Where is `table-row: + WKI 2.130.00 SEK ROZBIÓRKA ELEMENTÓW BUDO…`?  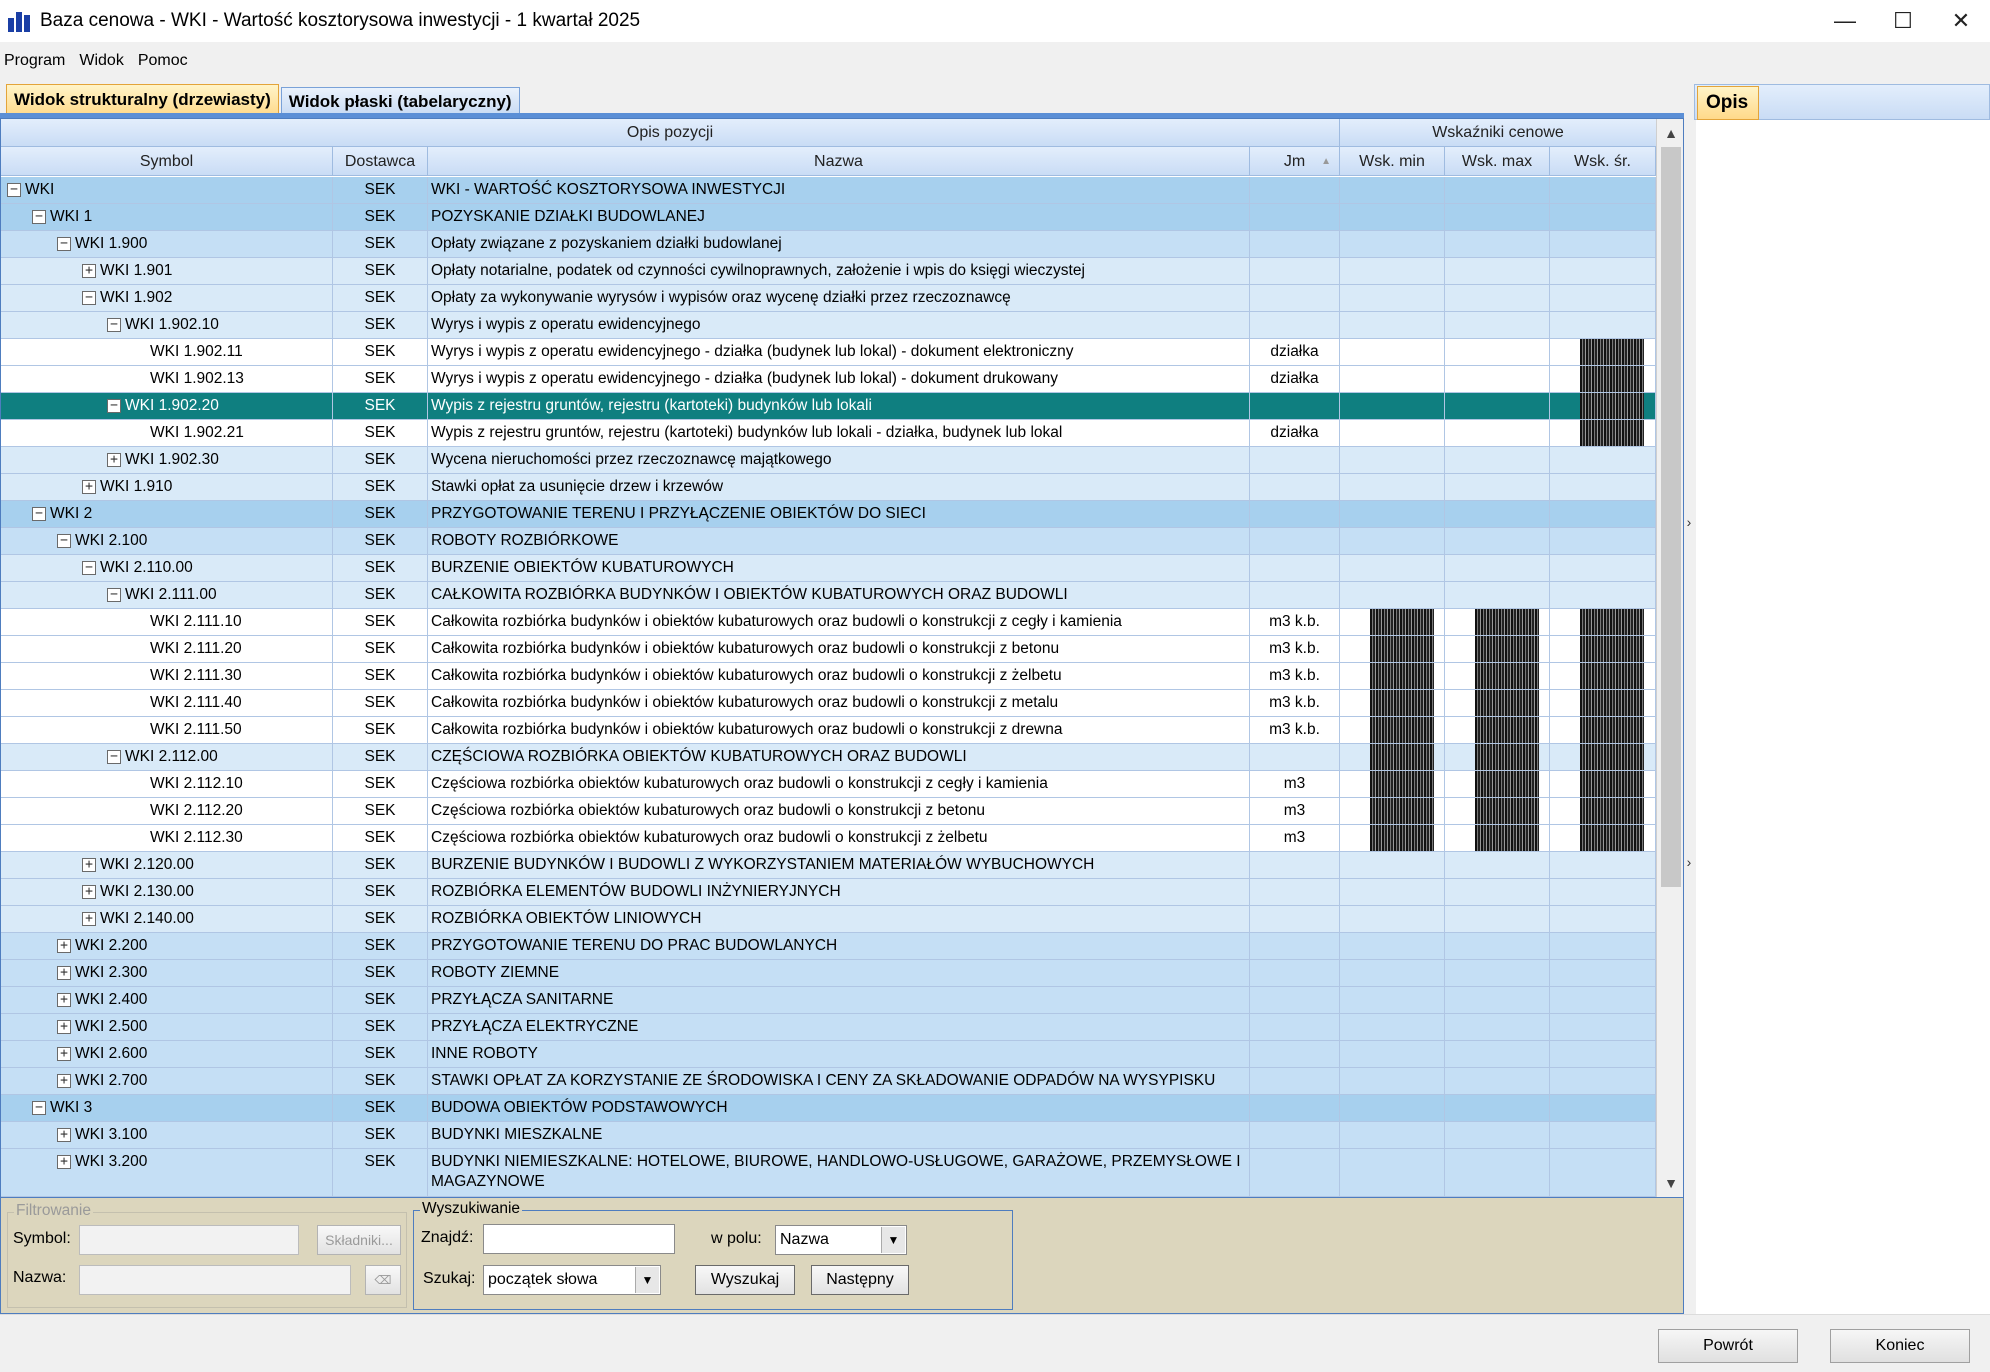 table-row: + WKI 2.130.00 SEK ROZBIÓRKA ELEMENTÓW BUDO… is located at coordinates (828, 892).